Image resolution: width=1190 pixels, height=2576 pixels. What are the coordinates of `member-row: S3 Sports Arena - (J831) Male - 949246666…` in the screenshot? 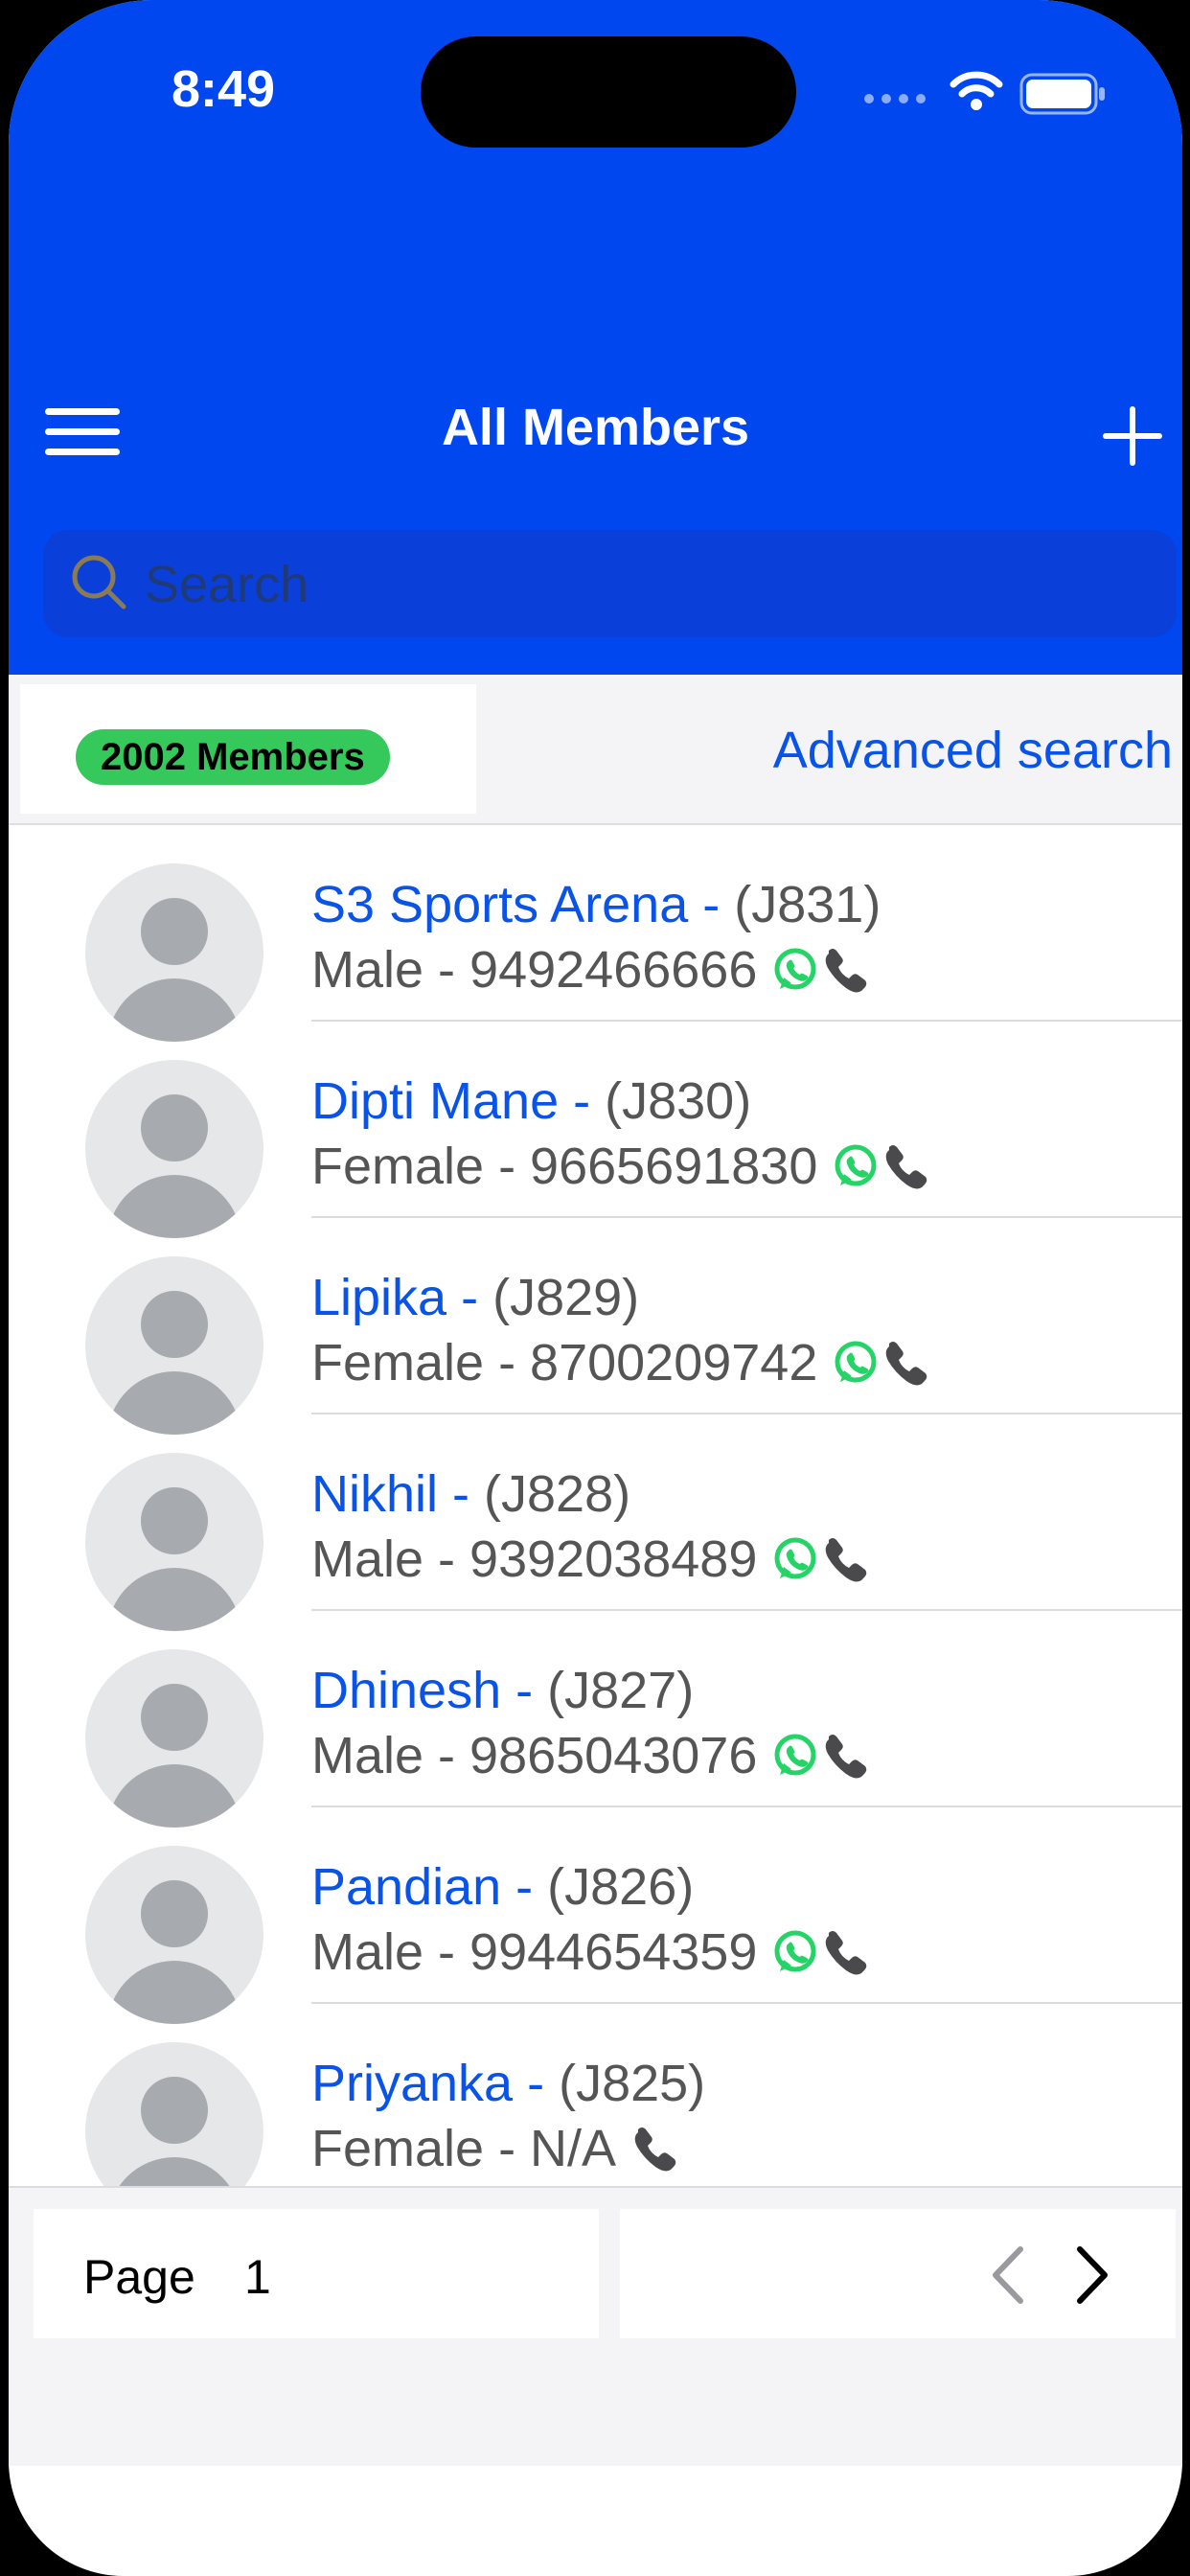 It's located at (595, 933).